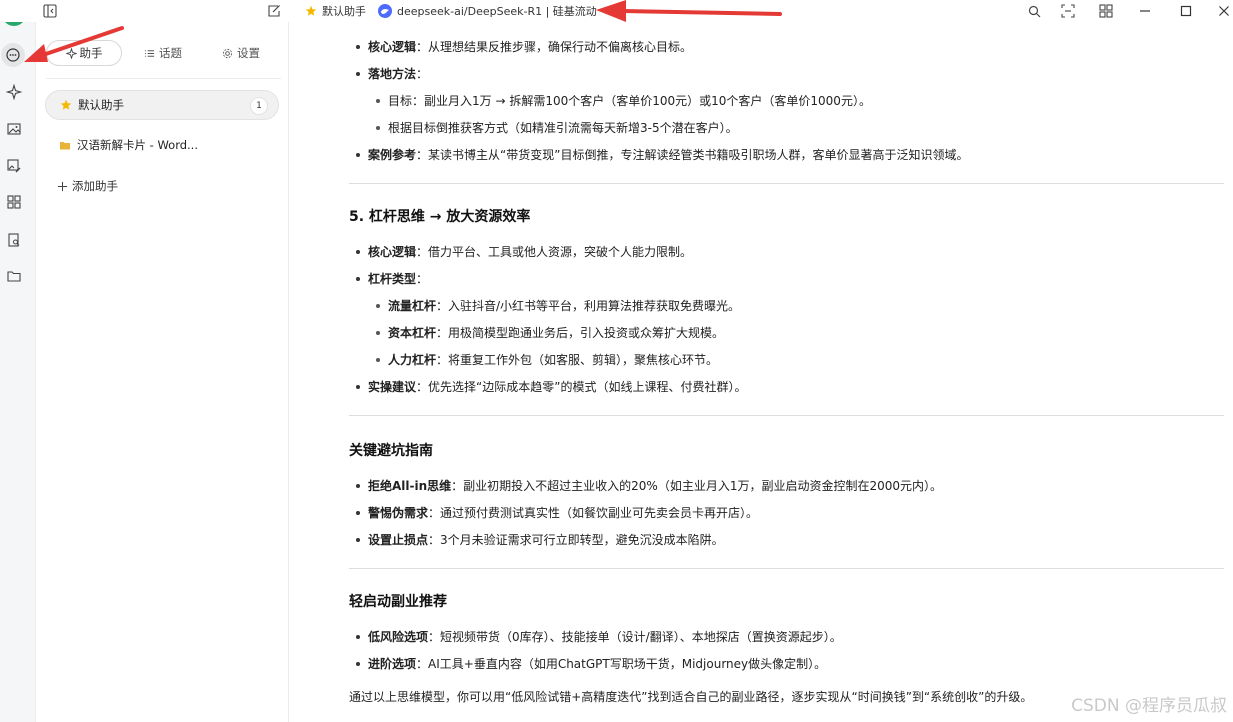  Describe the element at coordinates (163, 78) in the screenshot. I see `tabs-divider` at that location.